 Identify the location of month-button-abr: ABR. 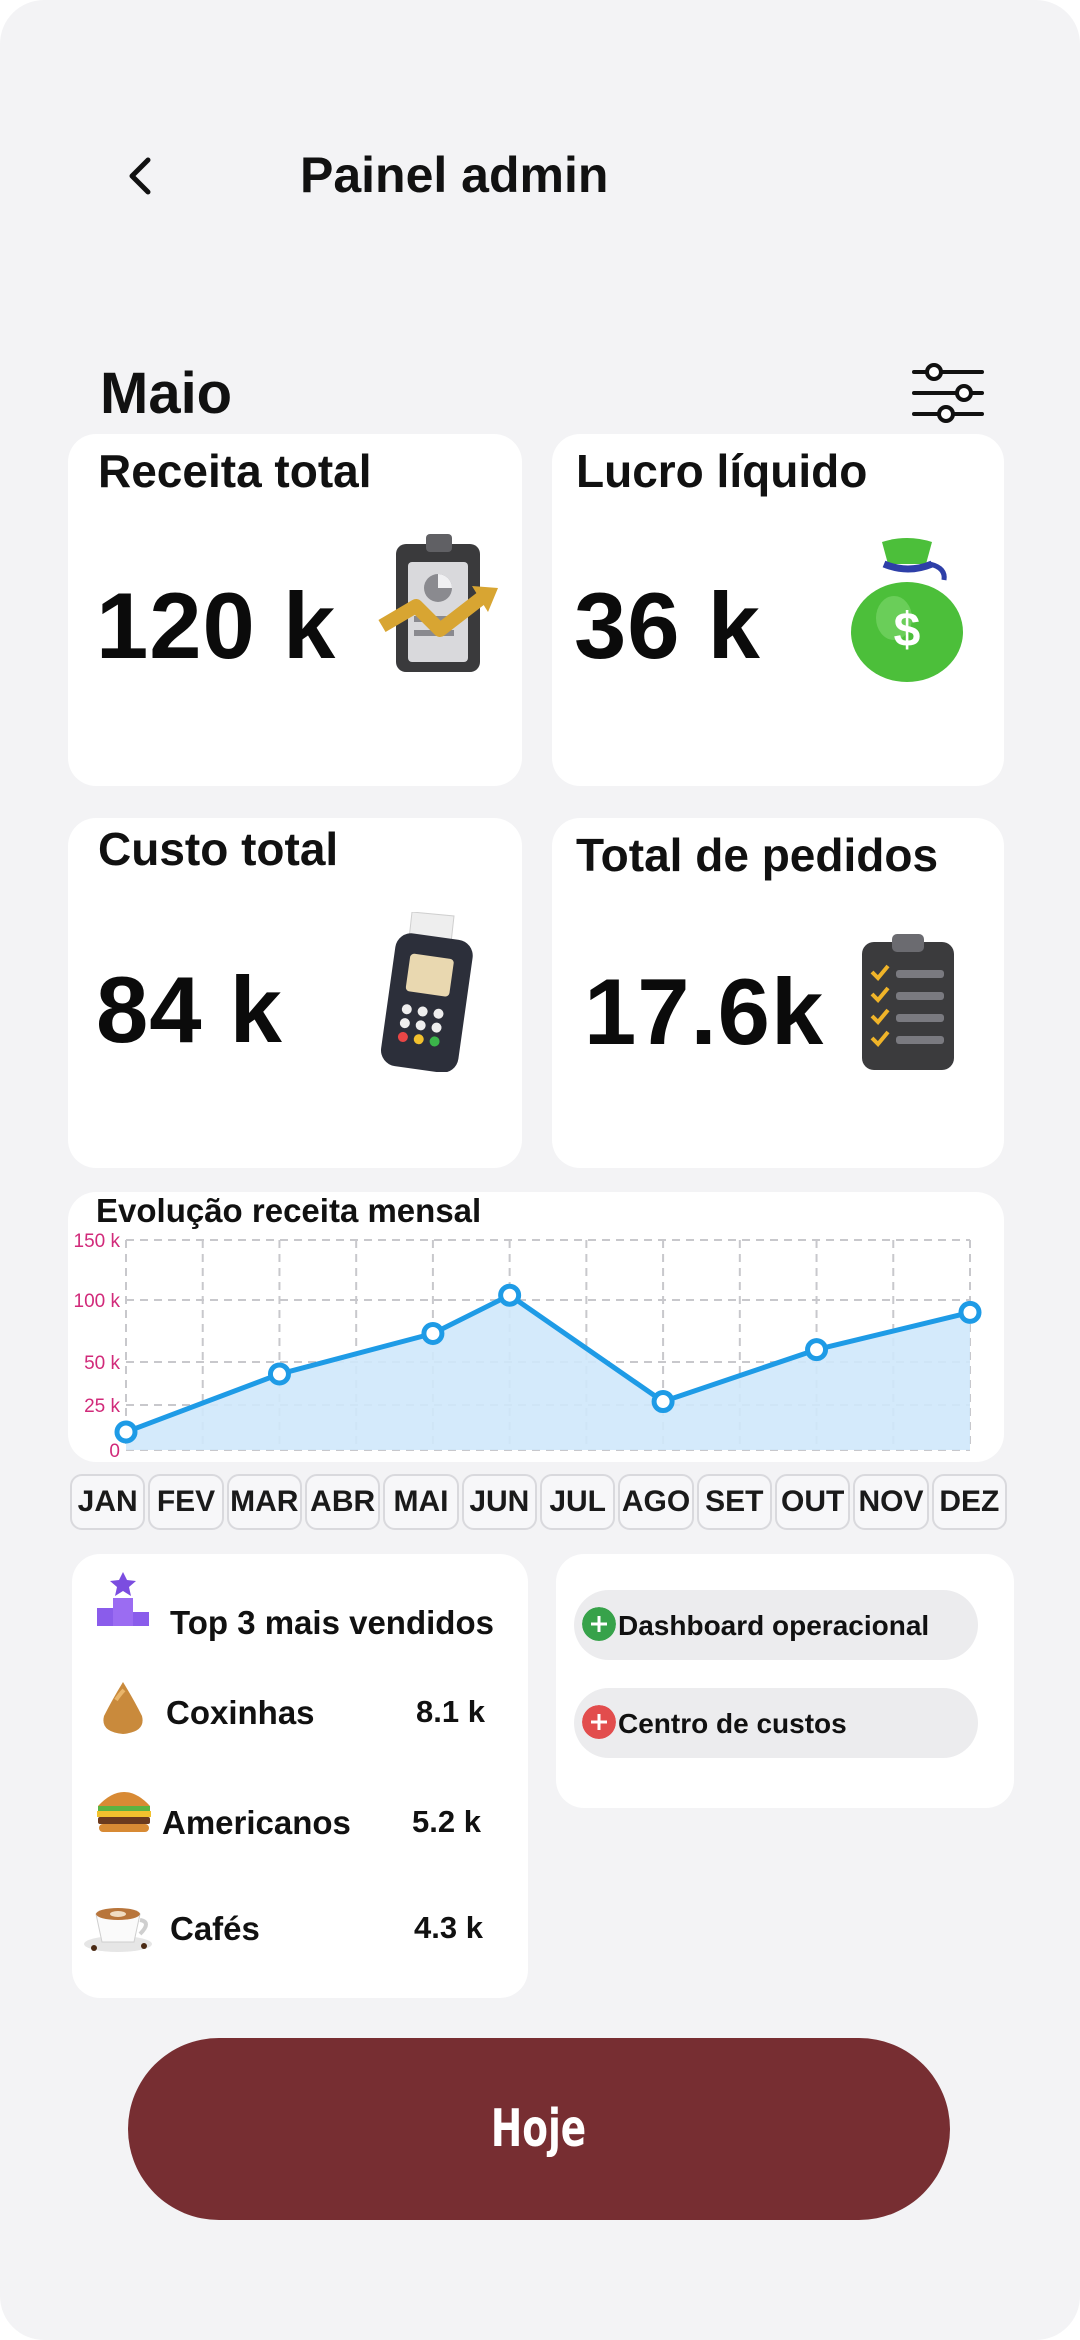
(343, 1502).